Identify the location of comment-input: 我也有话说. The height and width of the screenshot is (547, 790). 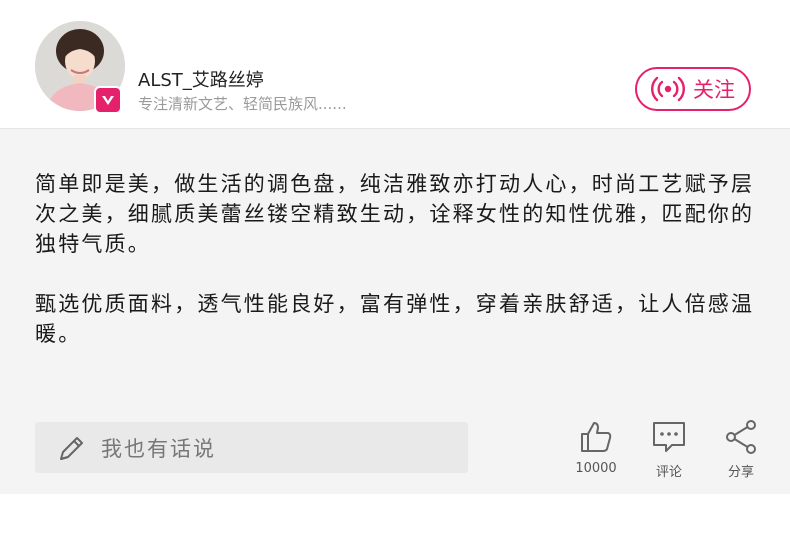
(251, 447).